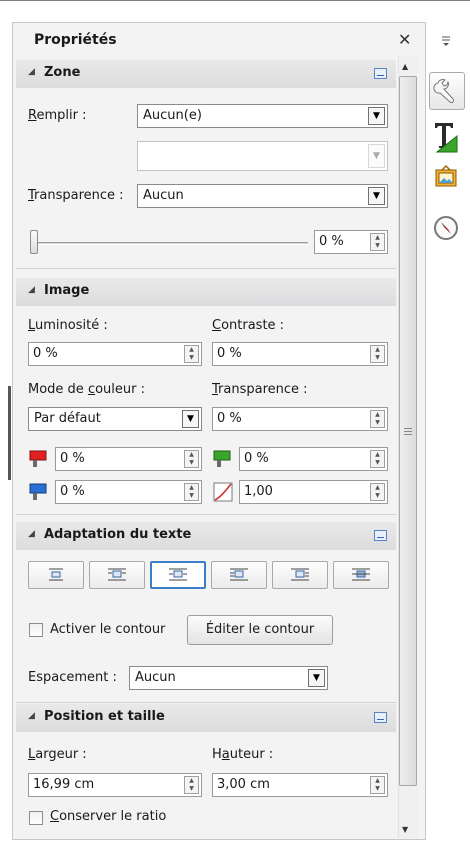  Describe the element at coordinates (34, 242) in the screenshot. I see `transparency-slider-handle` at that location.